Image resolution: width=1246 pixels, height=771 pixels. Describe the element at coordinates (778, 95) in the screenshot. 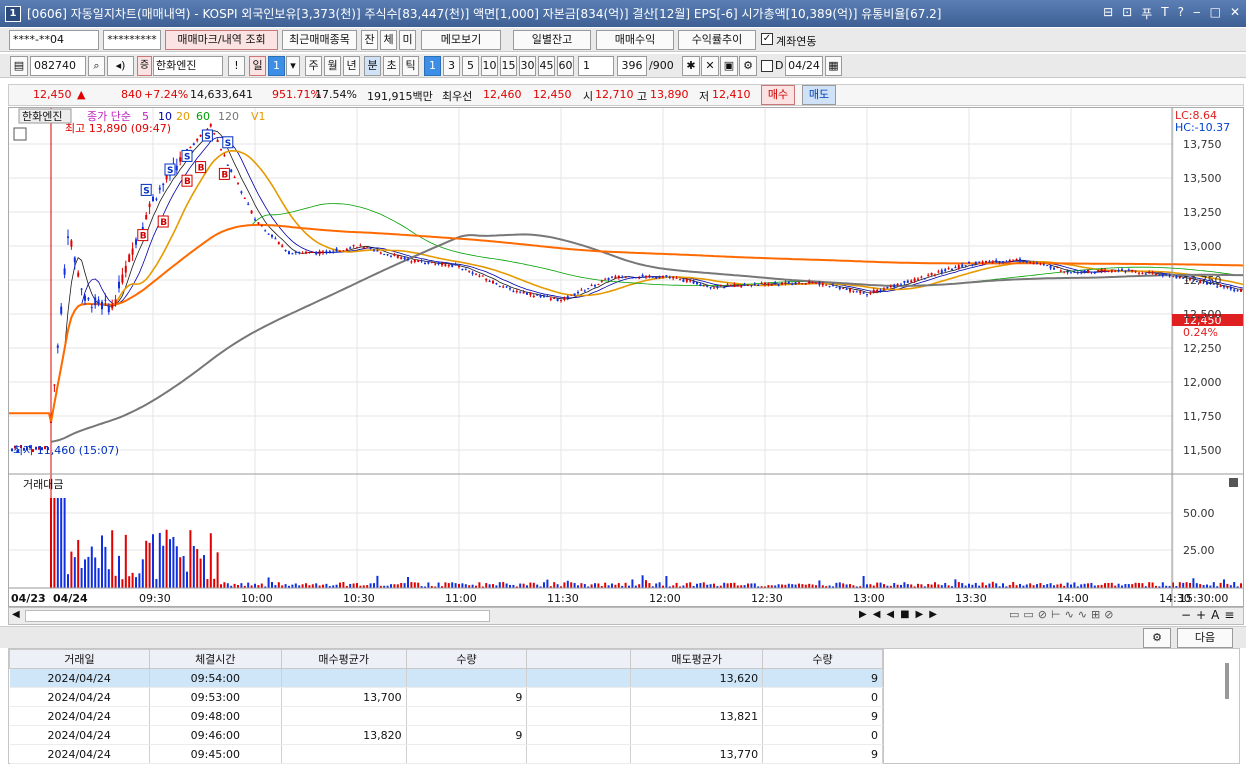

I see `buy-button: 매수` at that location.